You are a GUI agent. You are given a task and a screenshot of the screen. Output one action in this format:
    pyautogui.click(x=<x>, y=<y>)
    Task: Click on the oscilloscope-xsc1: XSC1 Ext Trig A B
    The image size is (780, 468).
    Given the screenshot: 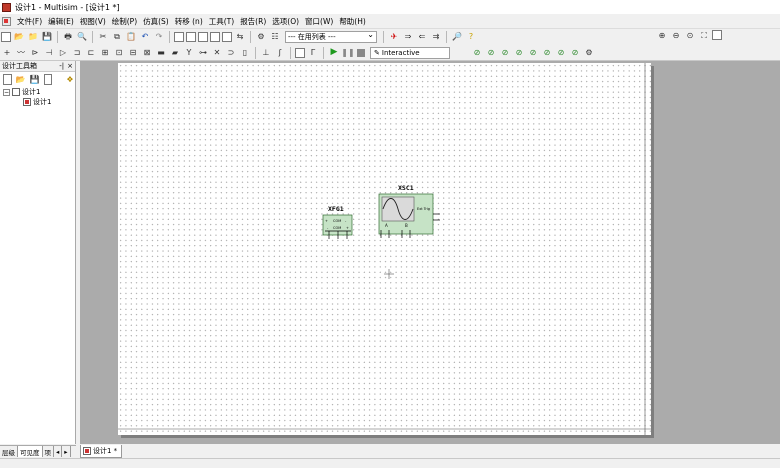 What is the action you would take?
    pyautogui.click(x=409, y=211)
    